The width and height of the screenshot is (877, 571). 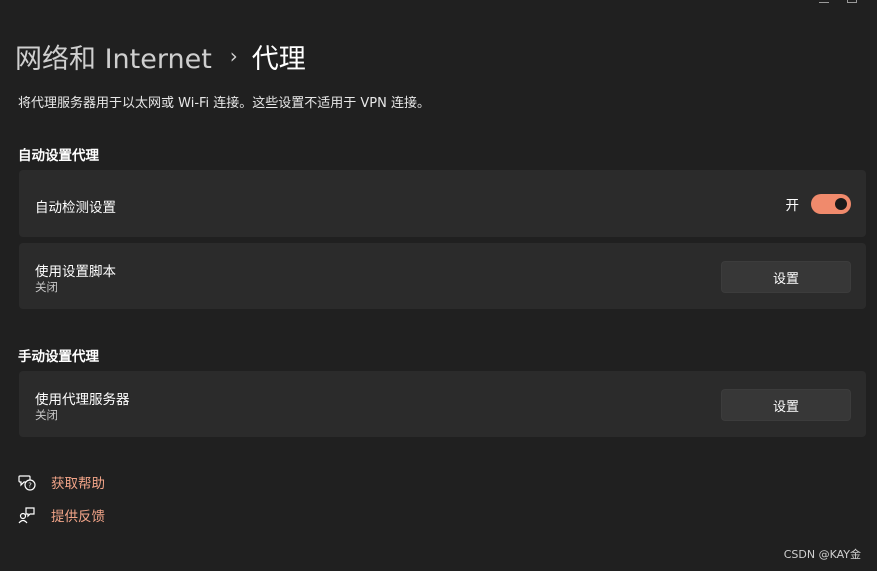 I want to click on proxy-server-status: 关闭, so click(x=46, y=415).